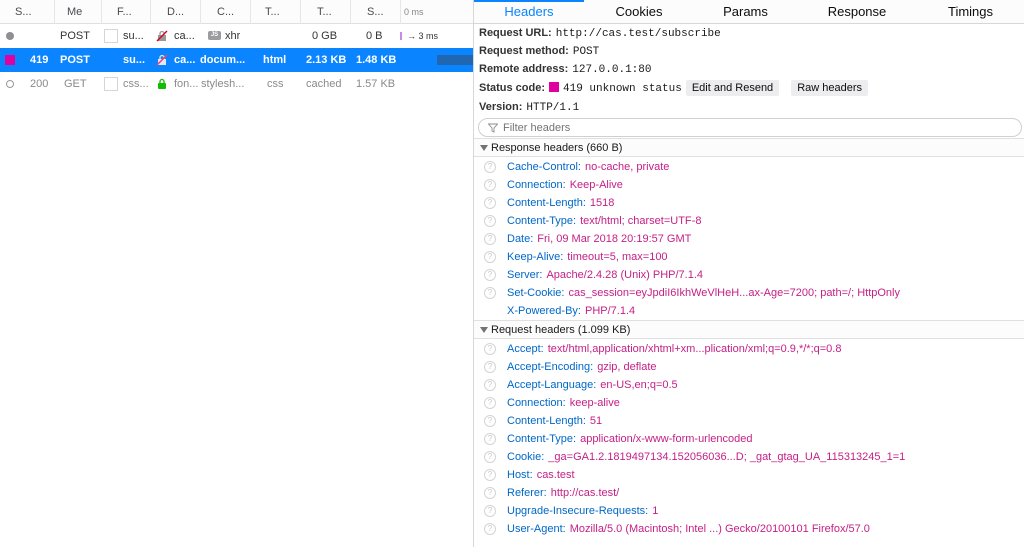  I want to click on tab-response: Response, so click(857, 12).